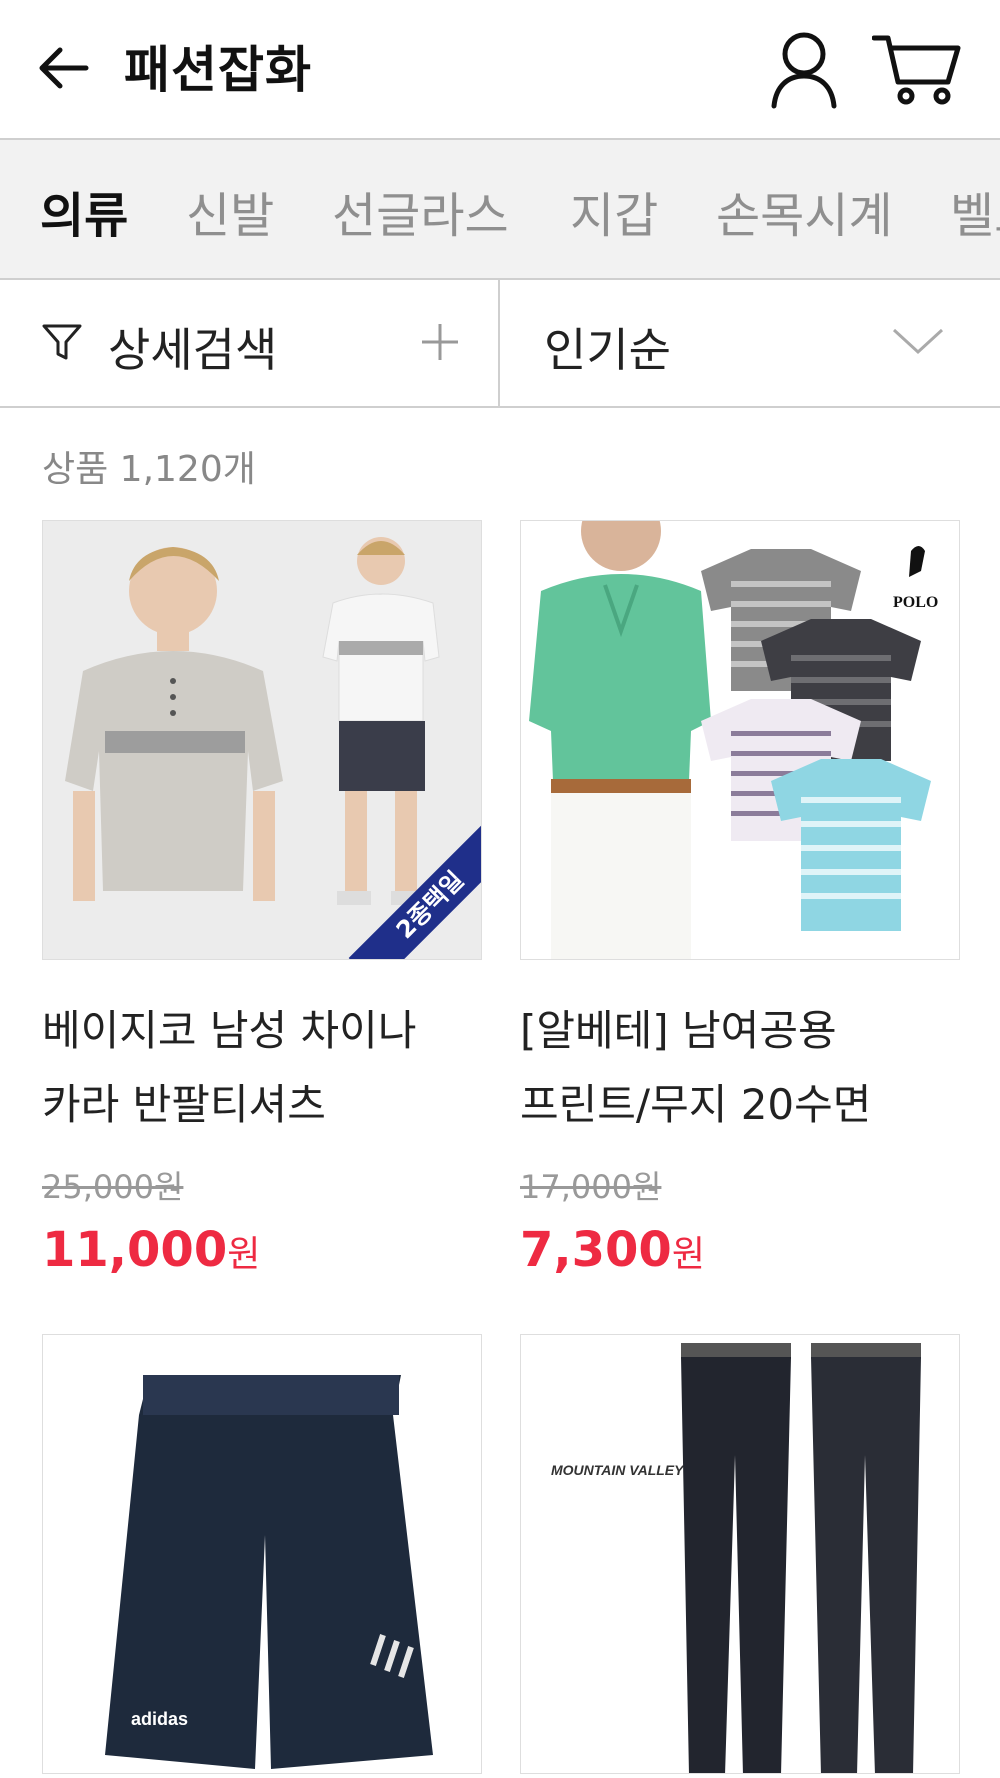 Image resolution: width=1000 pixels, height=1778 pixels. Describe the element at coordinates (135, 1250) in the screenshot. I see `sale-price-value: 11,000` at that location.